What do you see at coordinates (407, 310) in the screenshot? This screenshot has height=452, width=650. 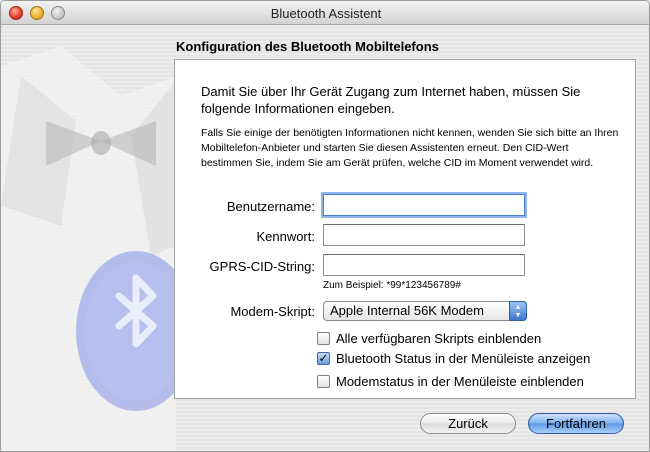 I see `modem-script-selected: Apple Internal 56K Modem` at bounding box center [407, 310].